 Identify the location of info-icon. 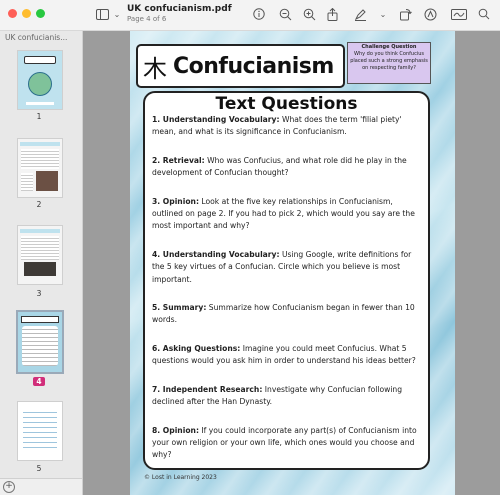
(259, 14).